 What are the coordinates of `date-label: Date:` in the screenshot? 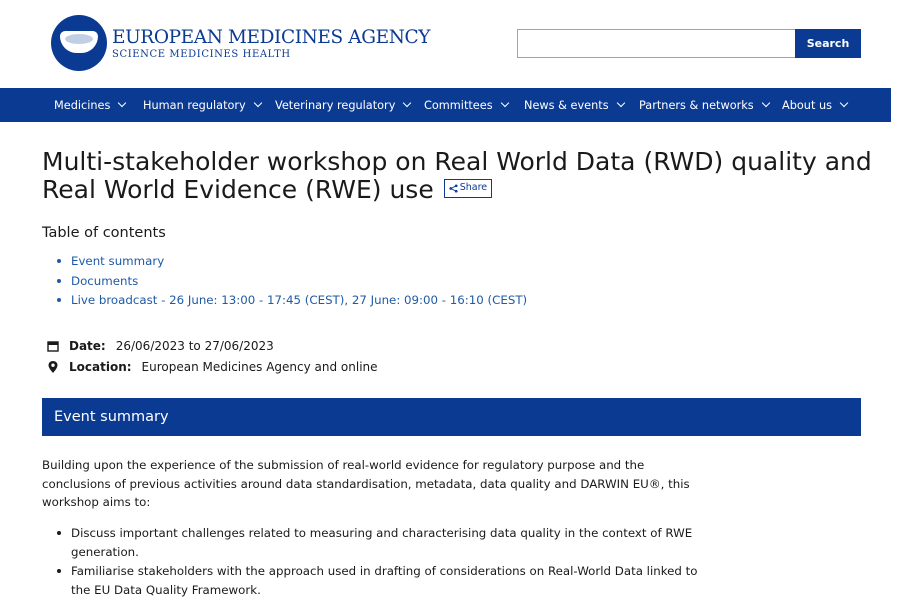 It's located at (87, 346).